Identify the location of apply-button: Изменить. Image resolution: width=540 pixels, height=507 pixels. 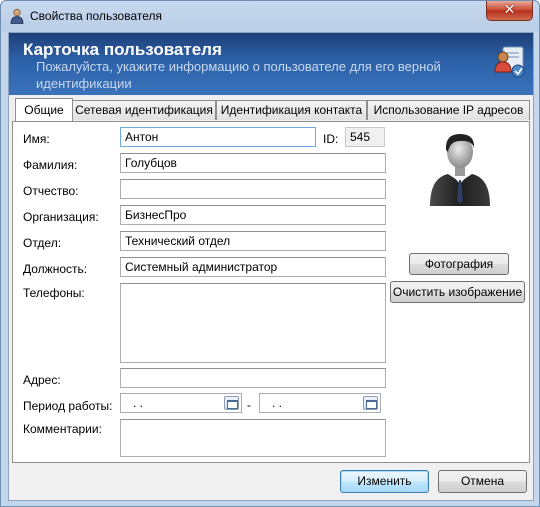
(384, 481).